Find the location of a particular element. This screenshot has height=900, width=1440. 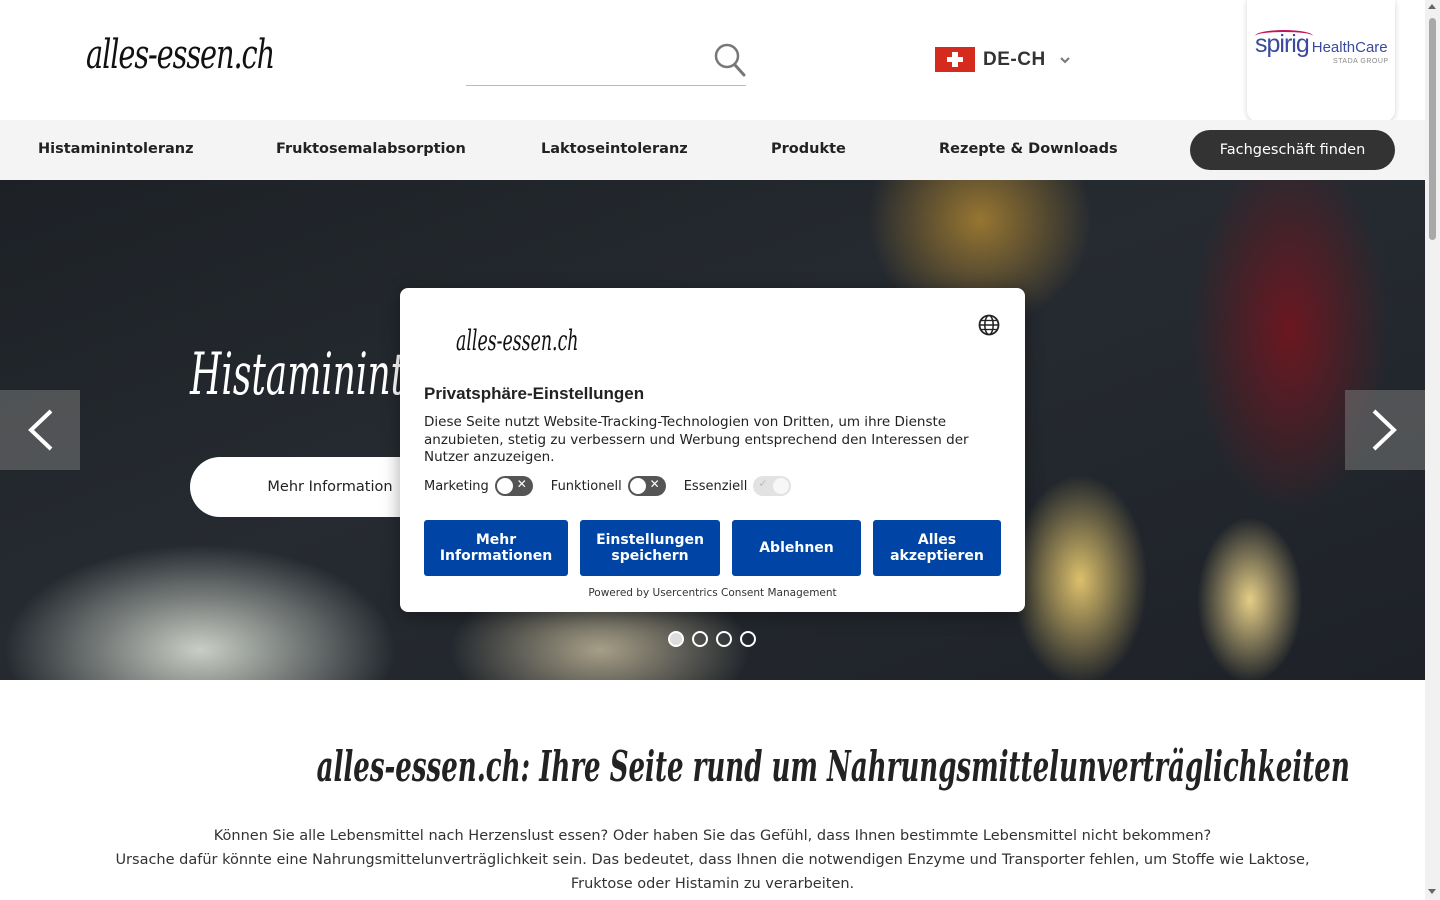

check-icon: ✓ is located at coordinates (763, 483).